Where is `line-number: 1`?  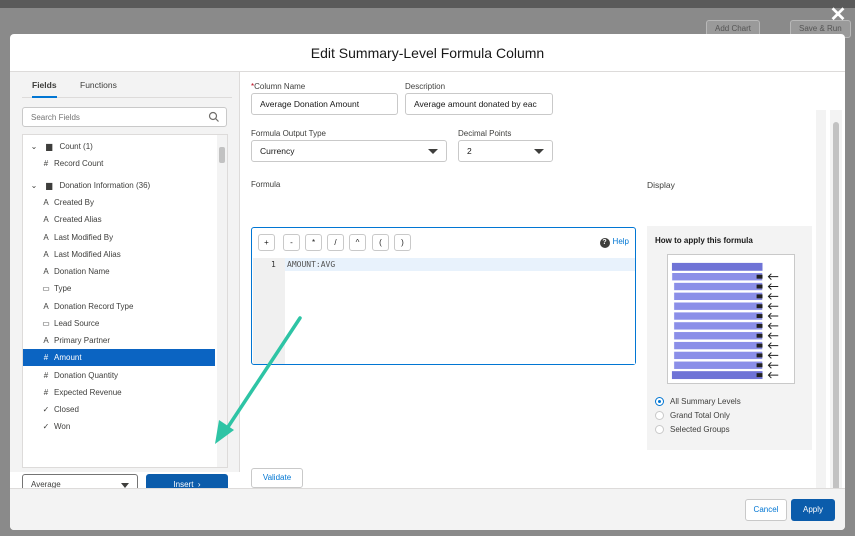 line-number: 1 is located at coordinates (273, 264).